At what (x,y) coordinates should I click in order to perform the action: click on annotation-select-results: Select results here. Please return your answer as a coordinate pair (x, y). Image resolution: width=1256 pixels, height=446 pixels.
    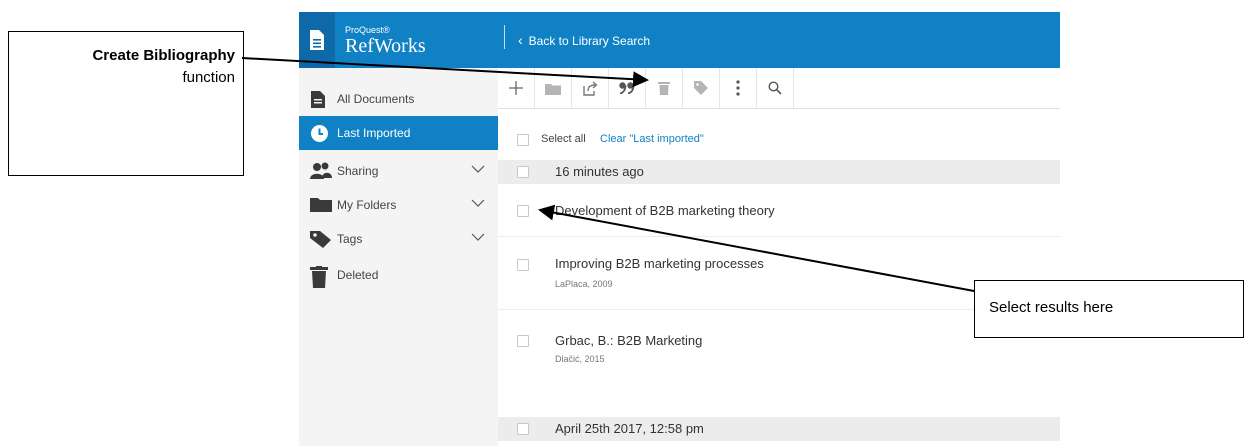
    Looking at the image, I should click on (1109, 309).